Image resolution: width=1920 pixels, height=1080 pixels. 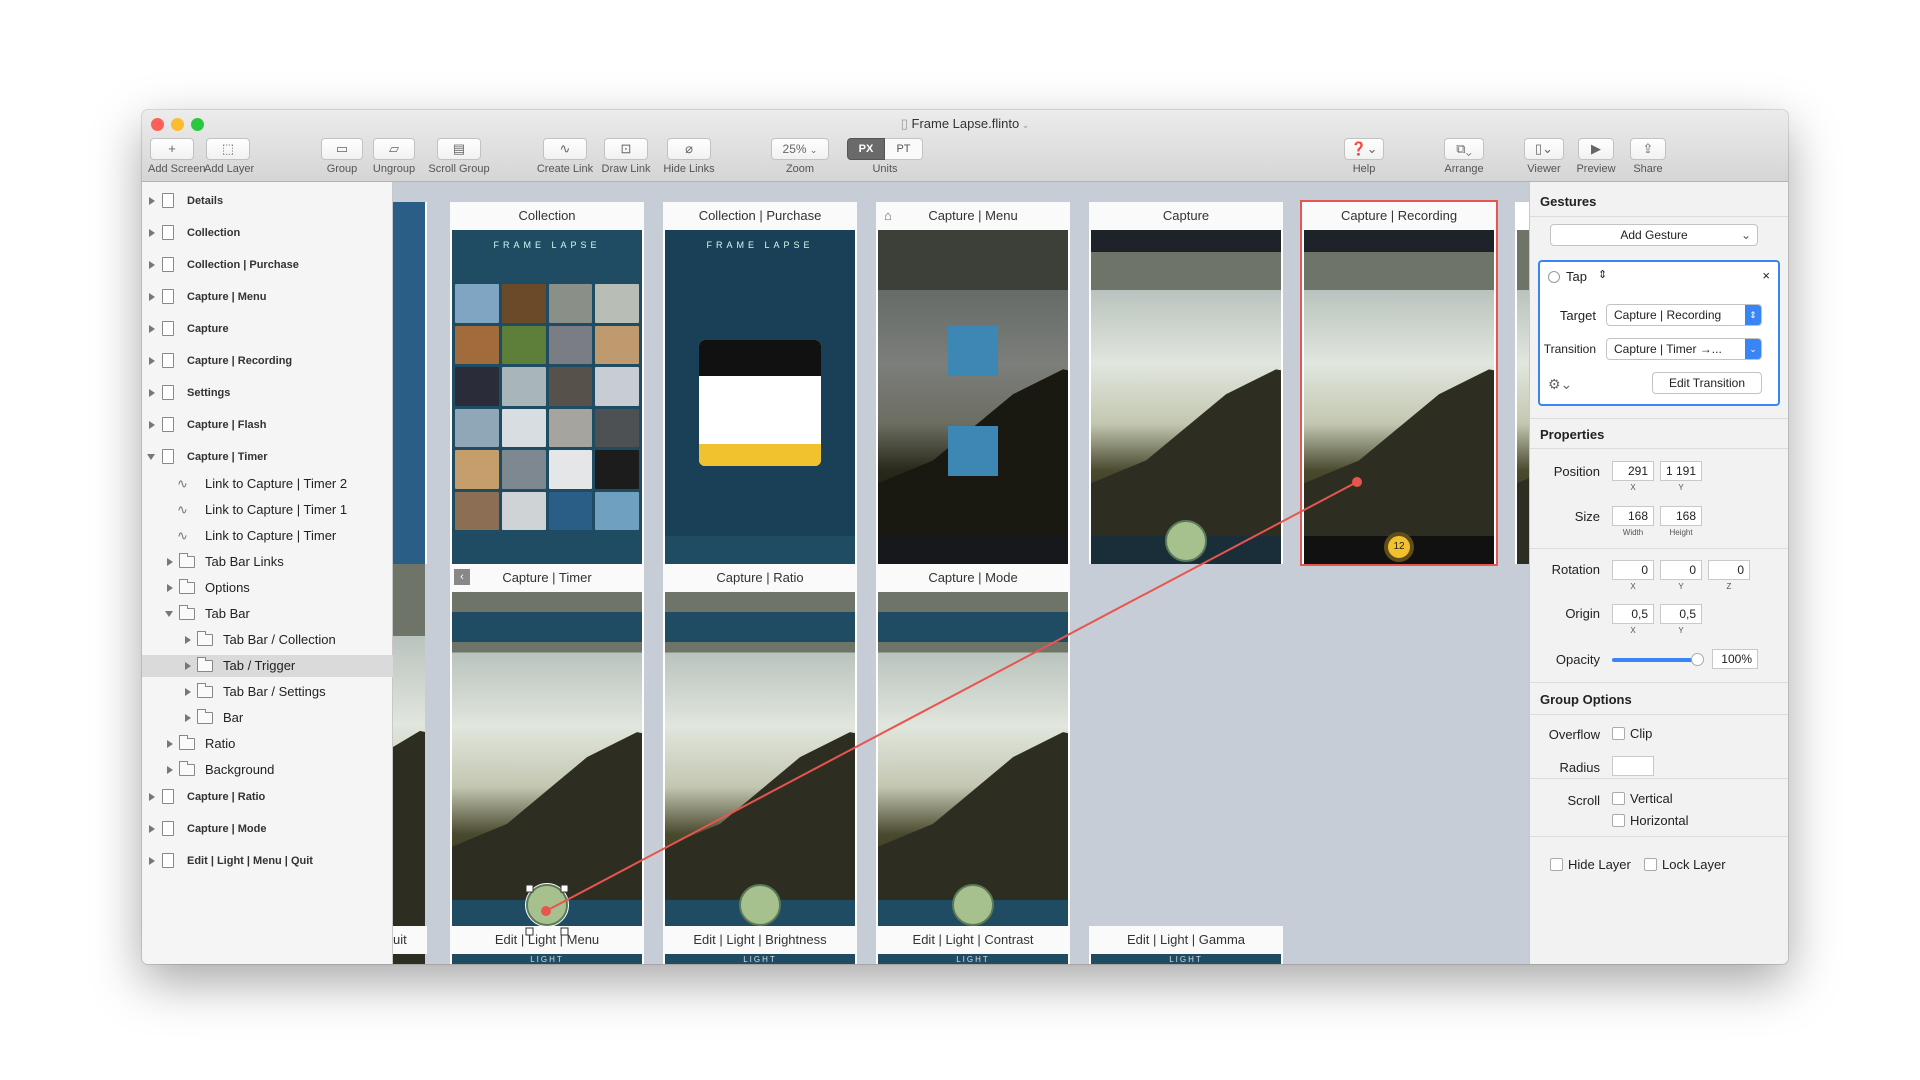 I want to click on zoom-select: 25% ⌄, so click(x=800, y=149).